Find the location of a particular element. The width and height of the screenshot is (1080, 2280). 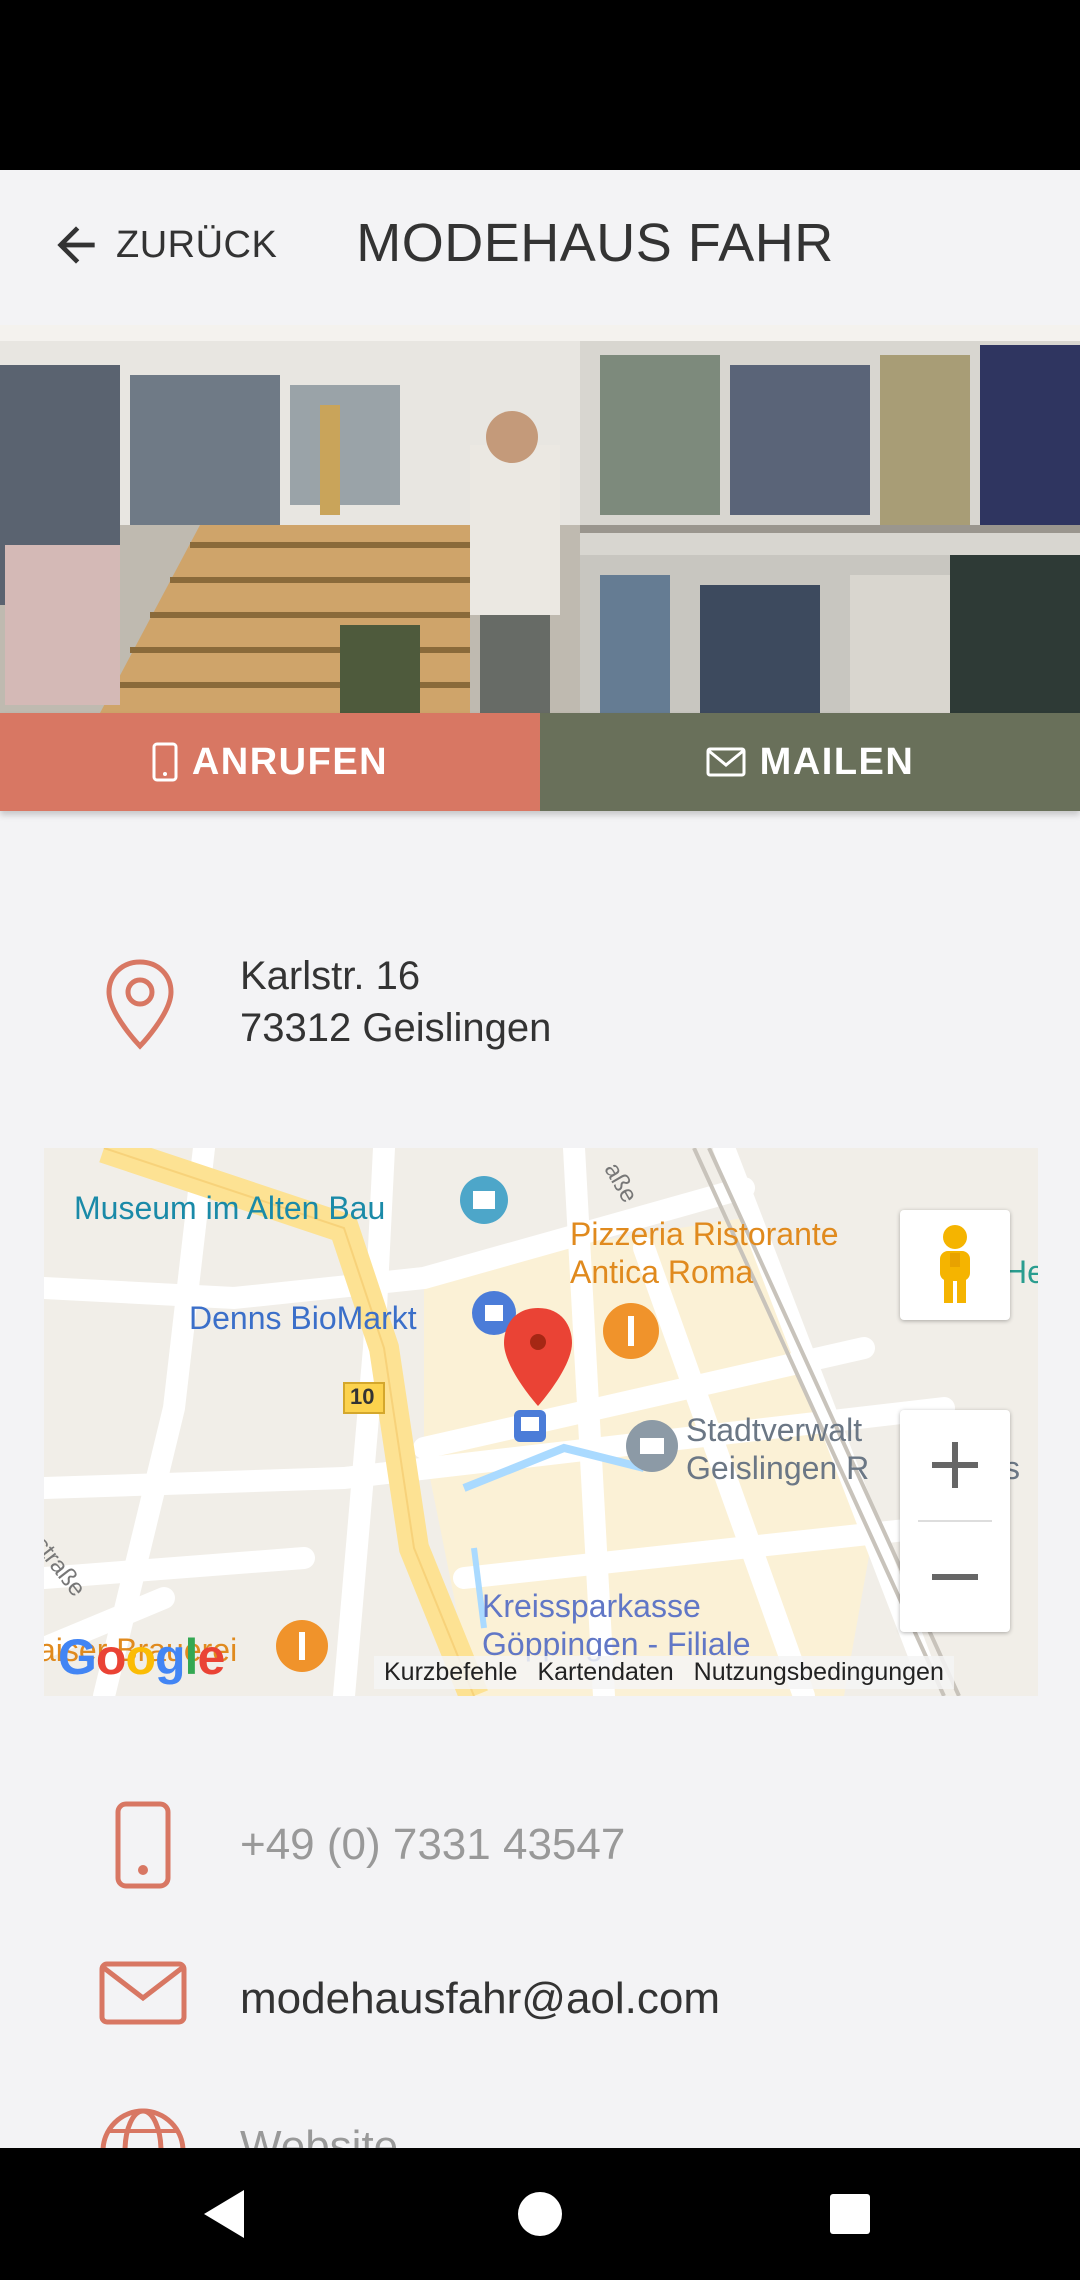

address-city: 73312 Geislingen is located at coordinates (396, 1028).